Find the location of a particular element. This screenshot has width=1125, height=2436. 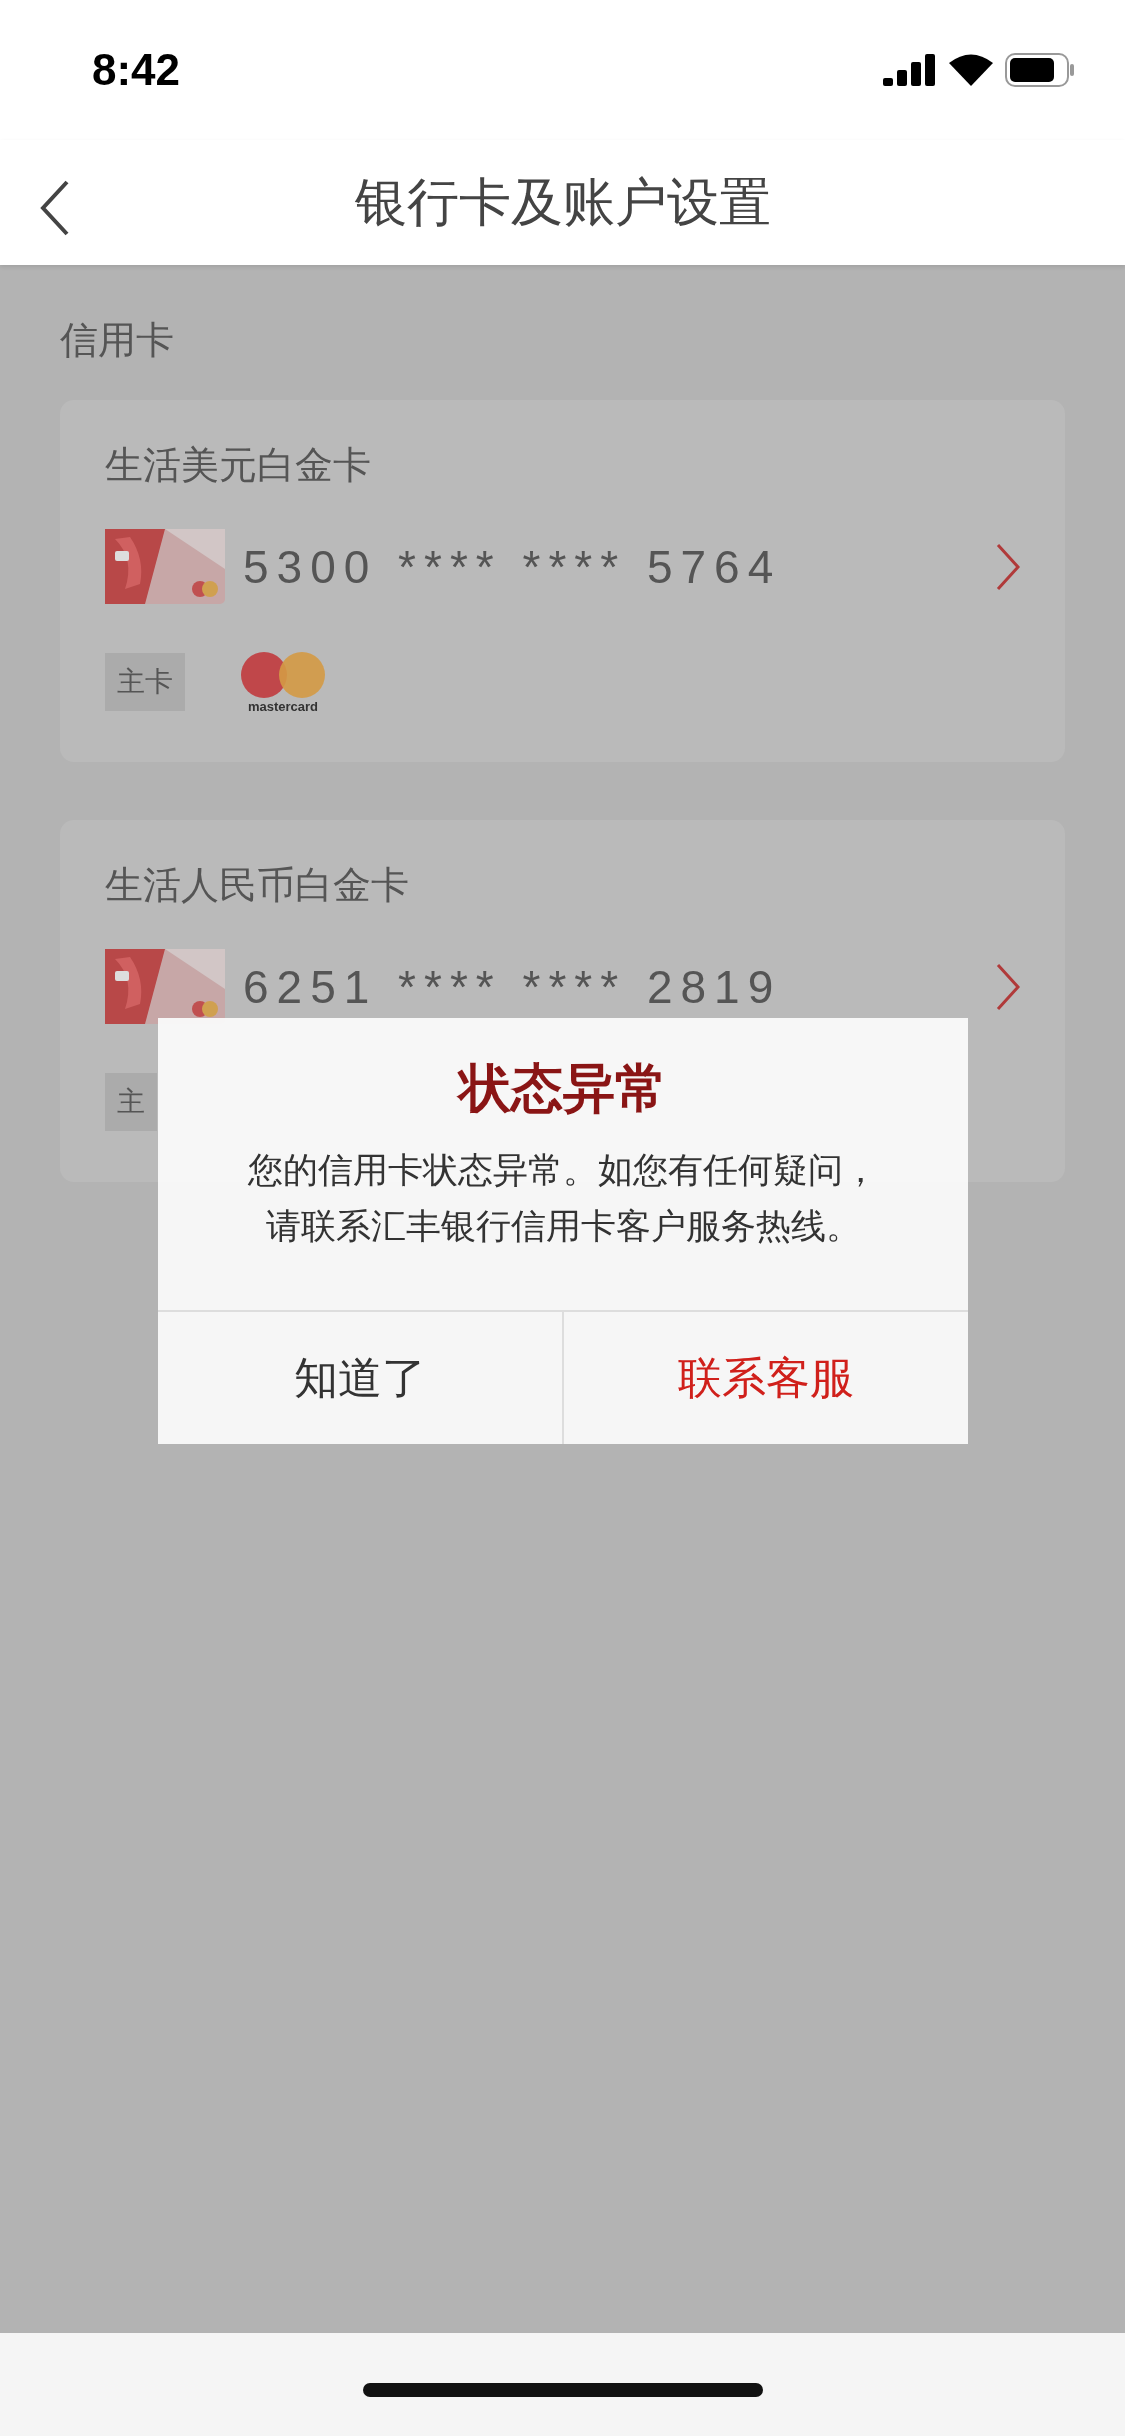

page-title: 银行卡及账户设置 is located at coordinates (562, 202).